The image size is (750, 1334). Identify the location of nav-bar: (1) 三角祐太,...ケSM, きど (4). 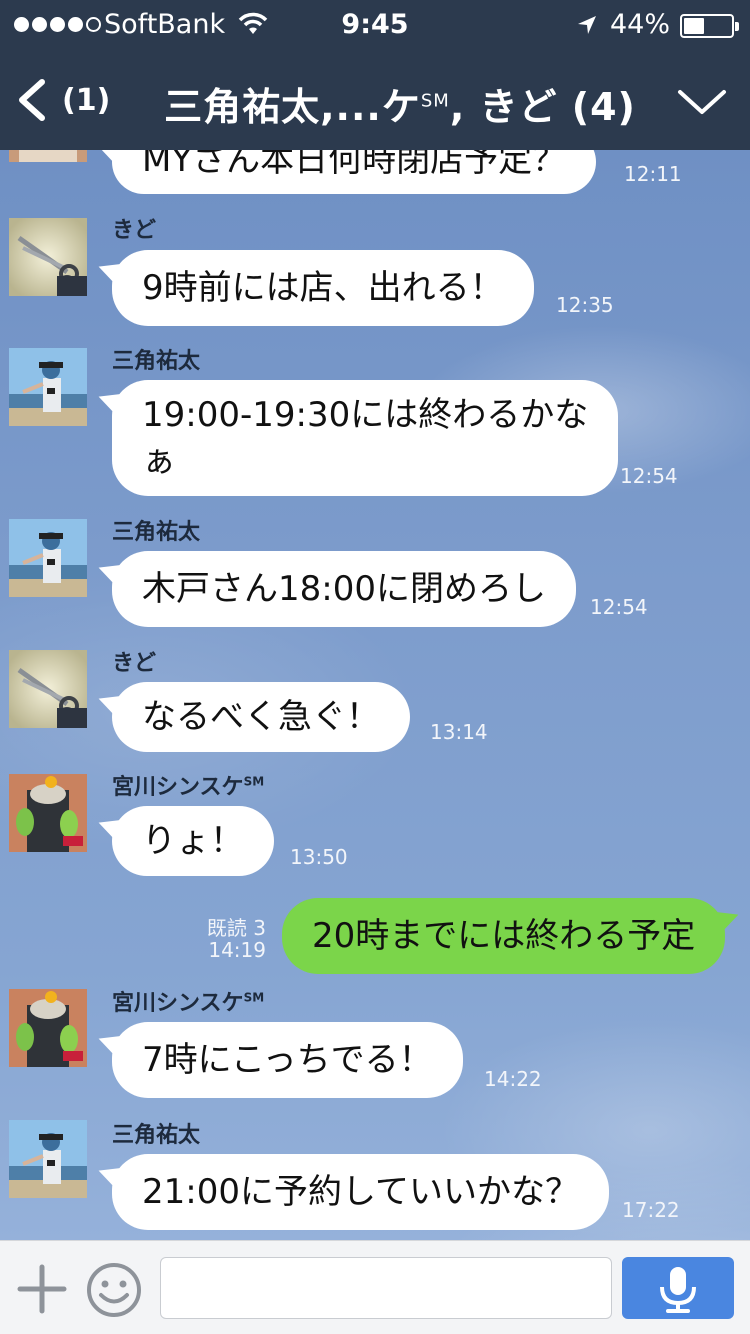
(375, 100).